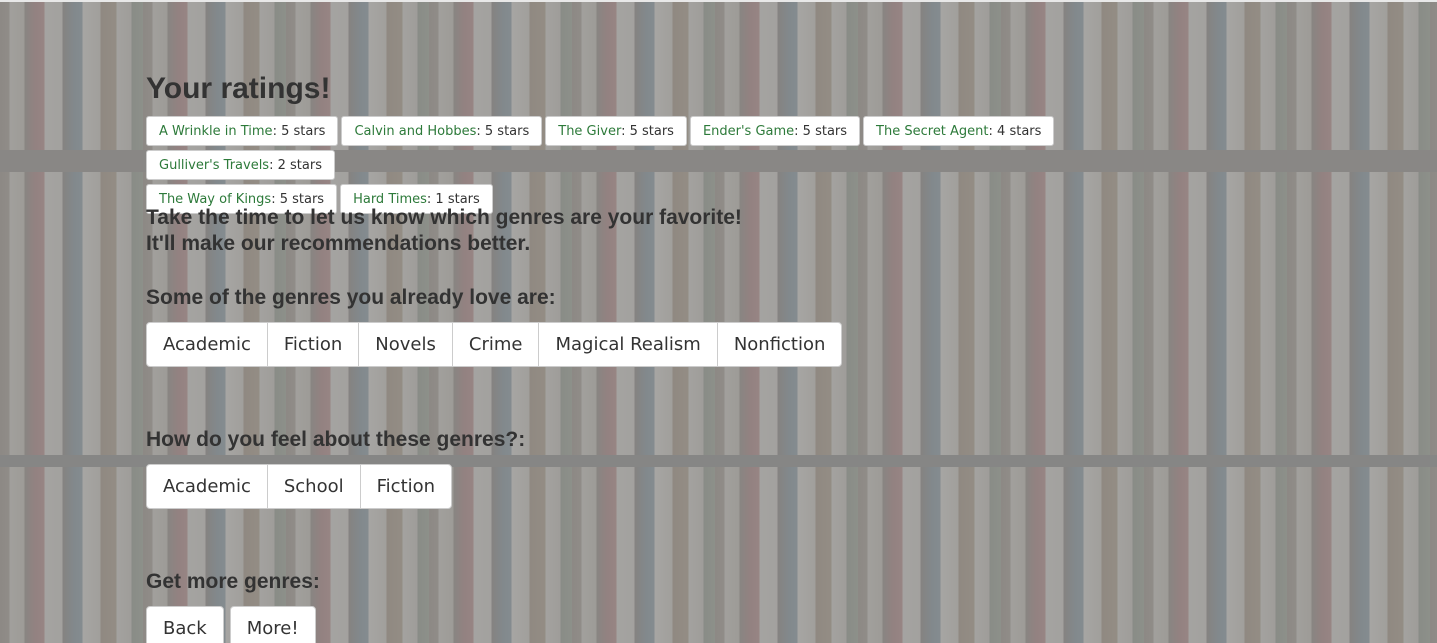  What do you see at coordinates (779, 344) in the screenshot?
I see `genre-button-nonfiction: Nonfiction` at bounding box center [779, 344].